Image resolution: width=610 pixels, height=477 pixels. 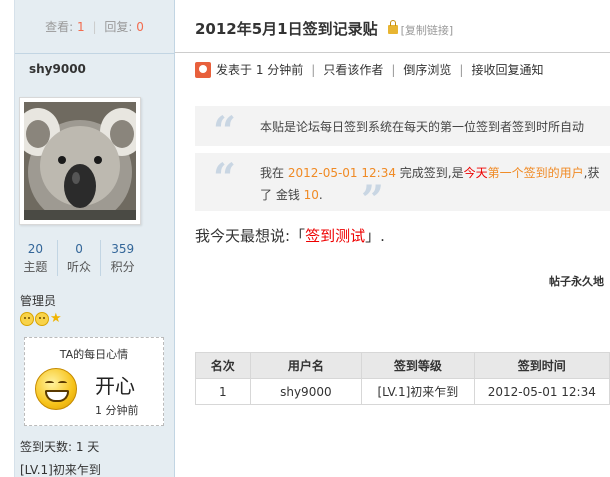 What do you see at coordinates (60, 456) in the screenshot?
I see `signin-info: 签到天数: 1 天 [LV.1]初来乍到` at bounding box center [60, 456].